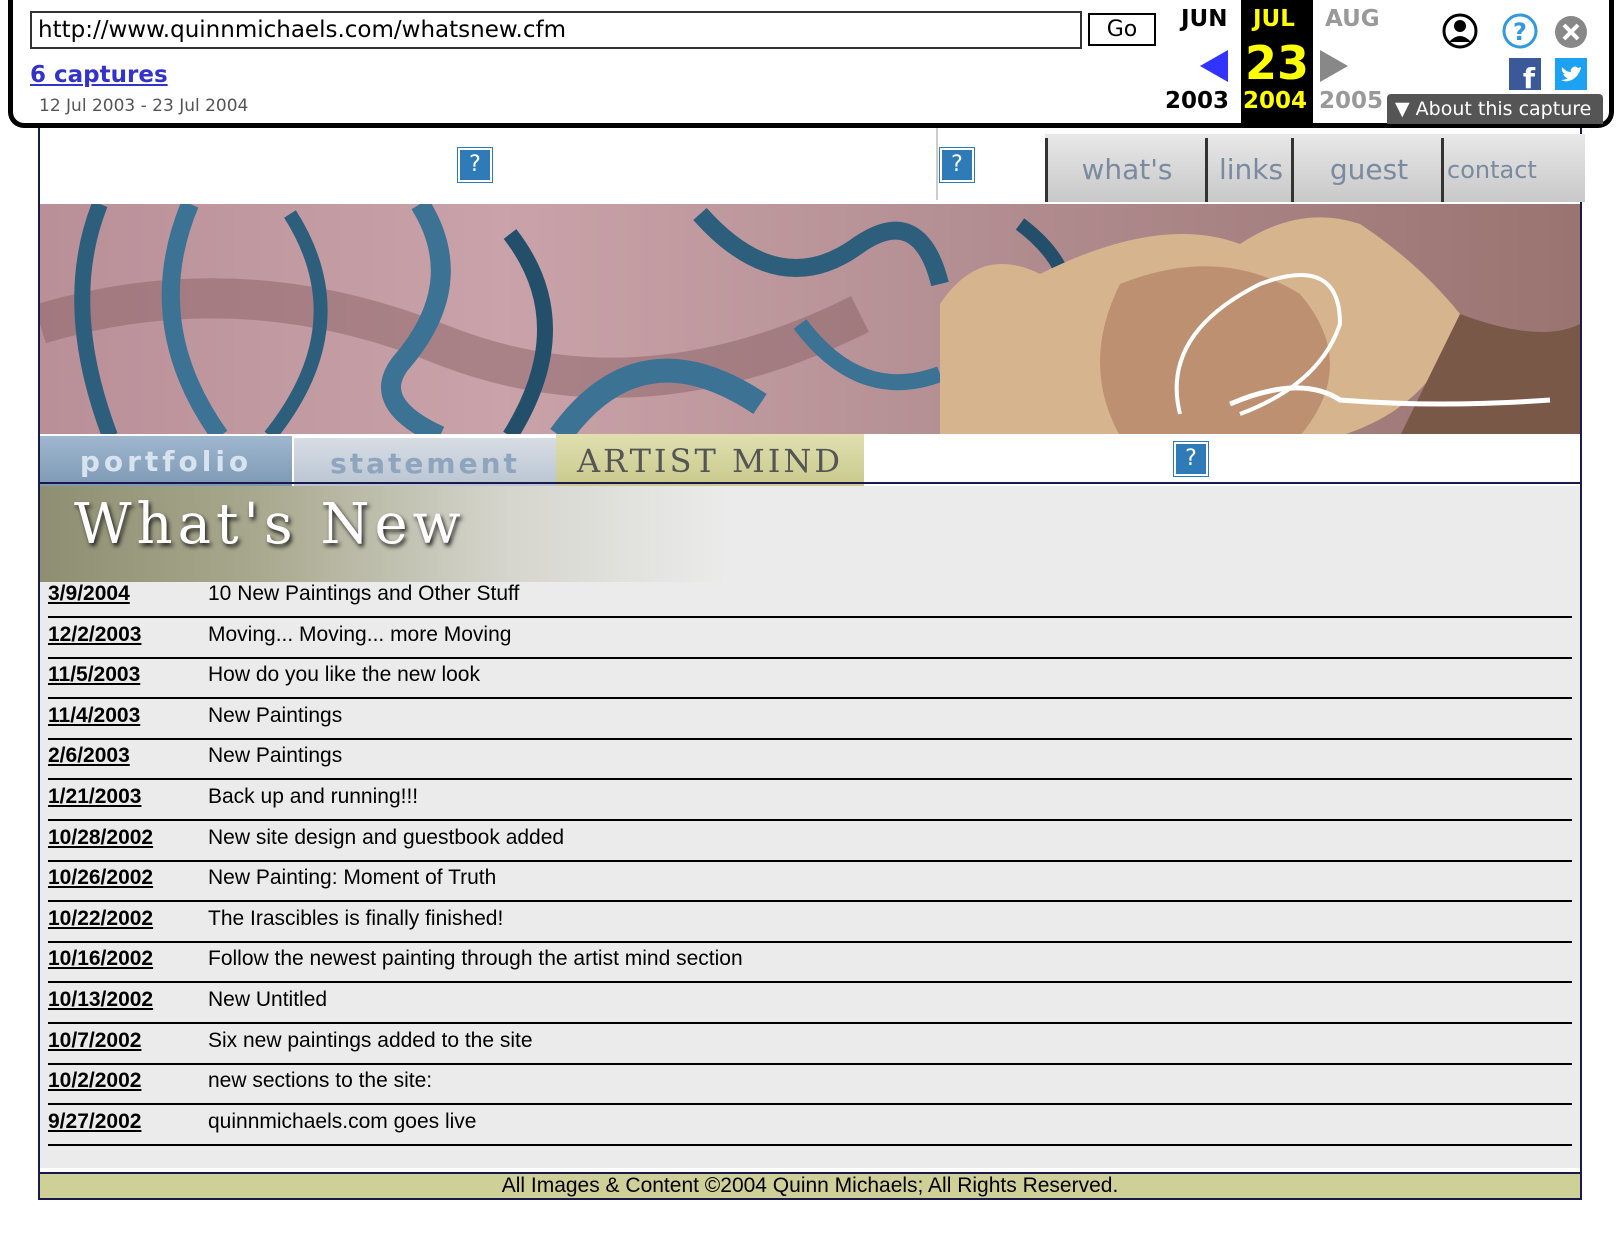 The width and height of the screenshot is (1624, 1254). What do you see at coordinates (810, 1003) in the screenshot?
I see `news-row: 10/13/2002 New Untitled` at bounding box center [810, 1003].